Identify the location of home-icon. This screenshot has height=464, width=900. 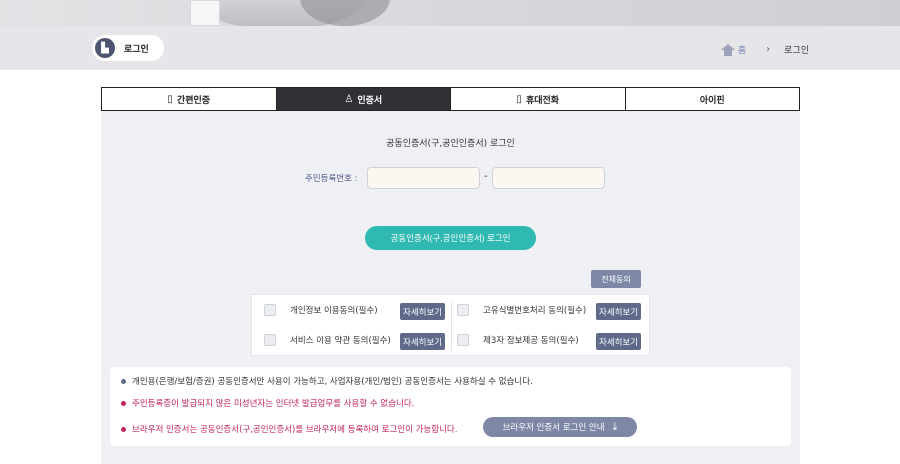
(727, 49).